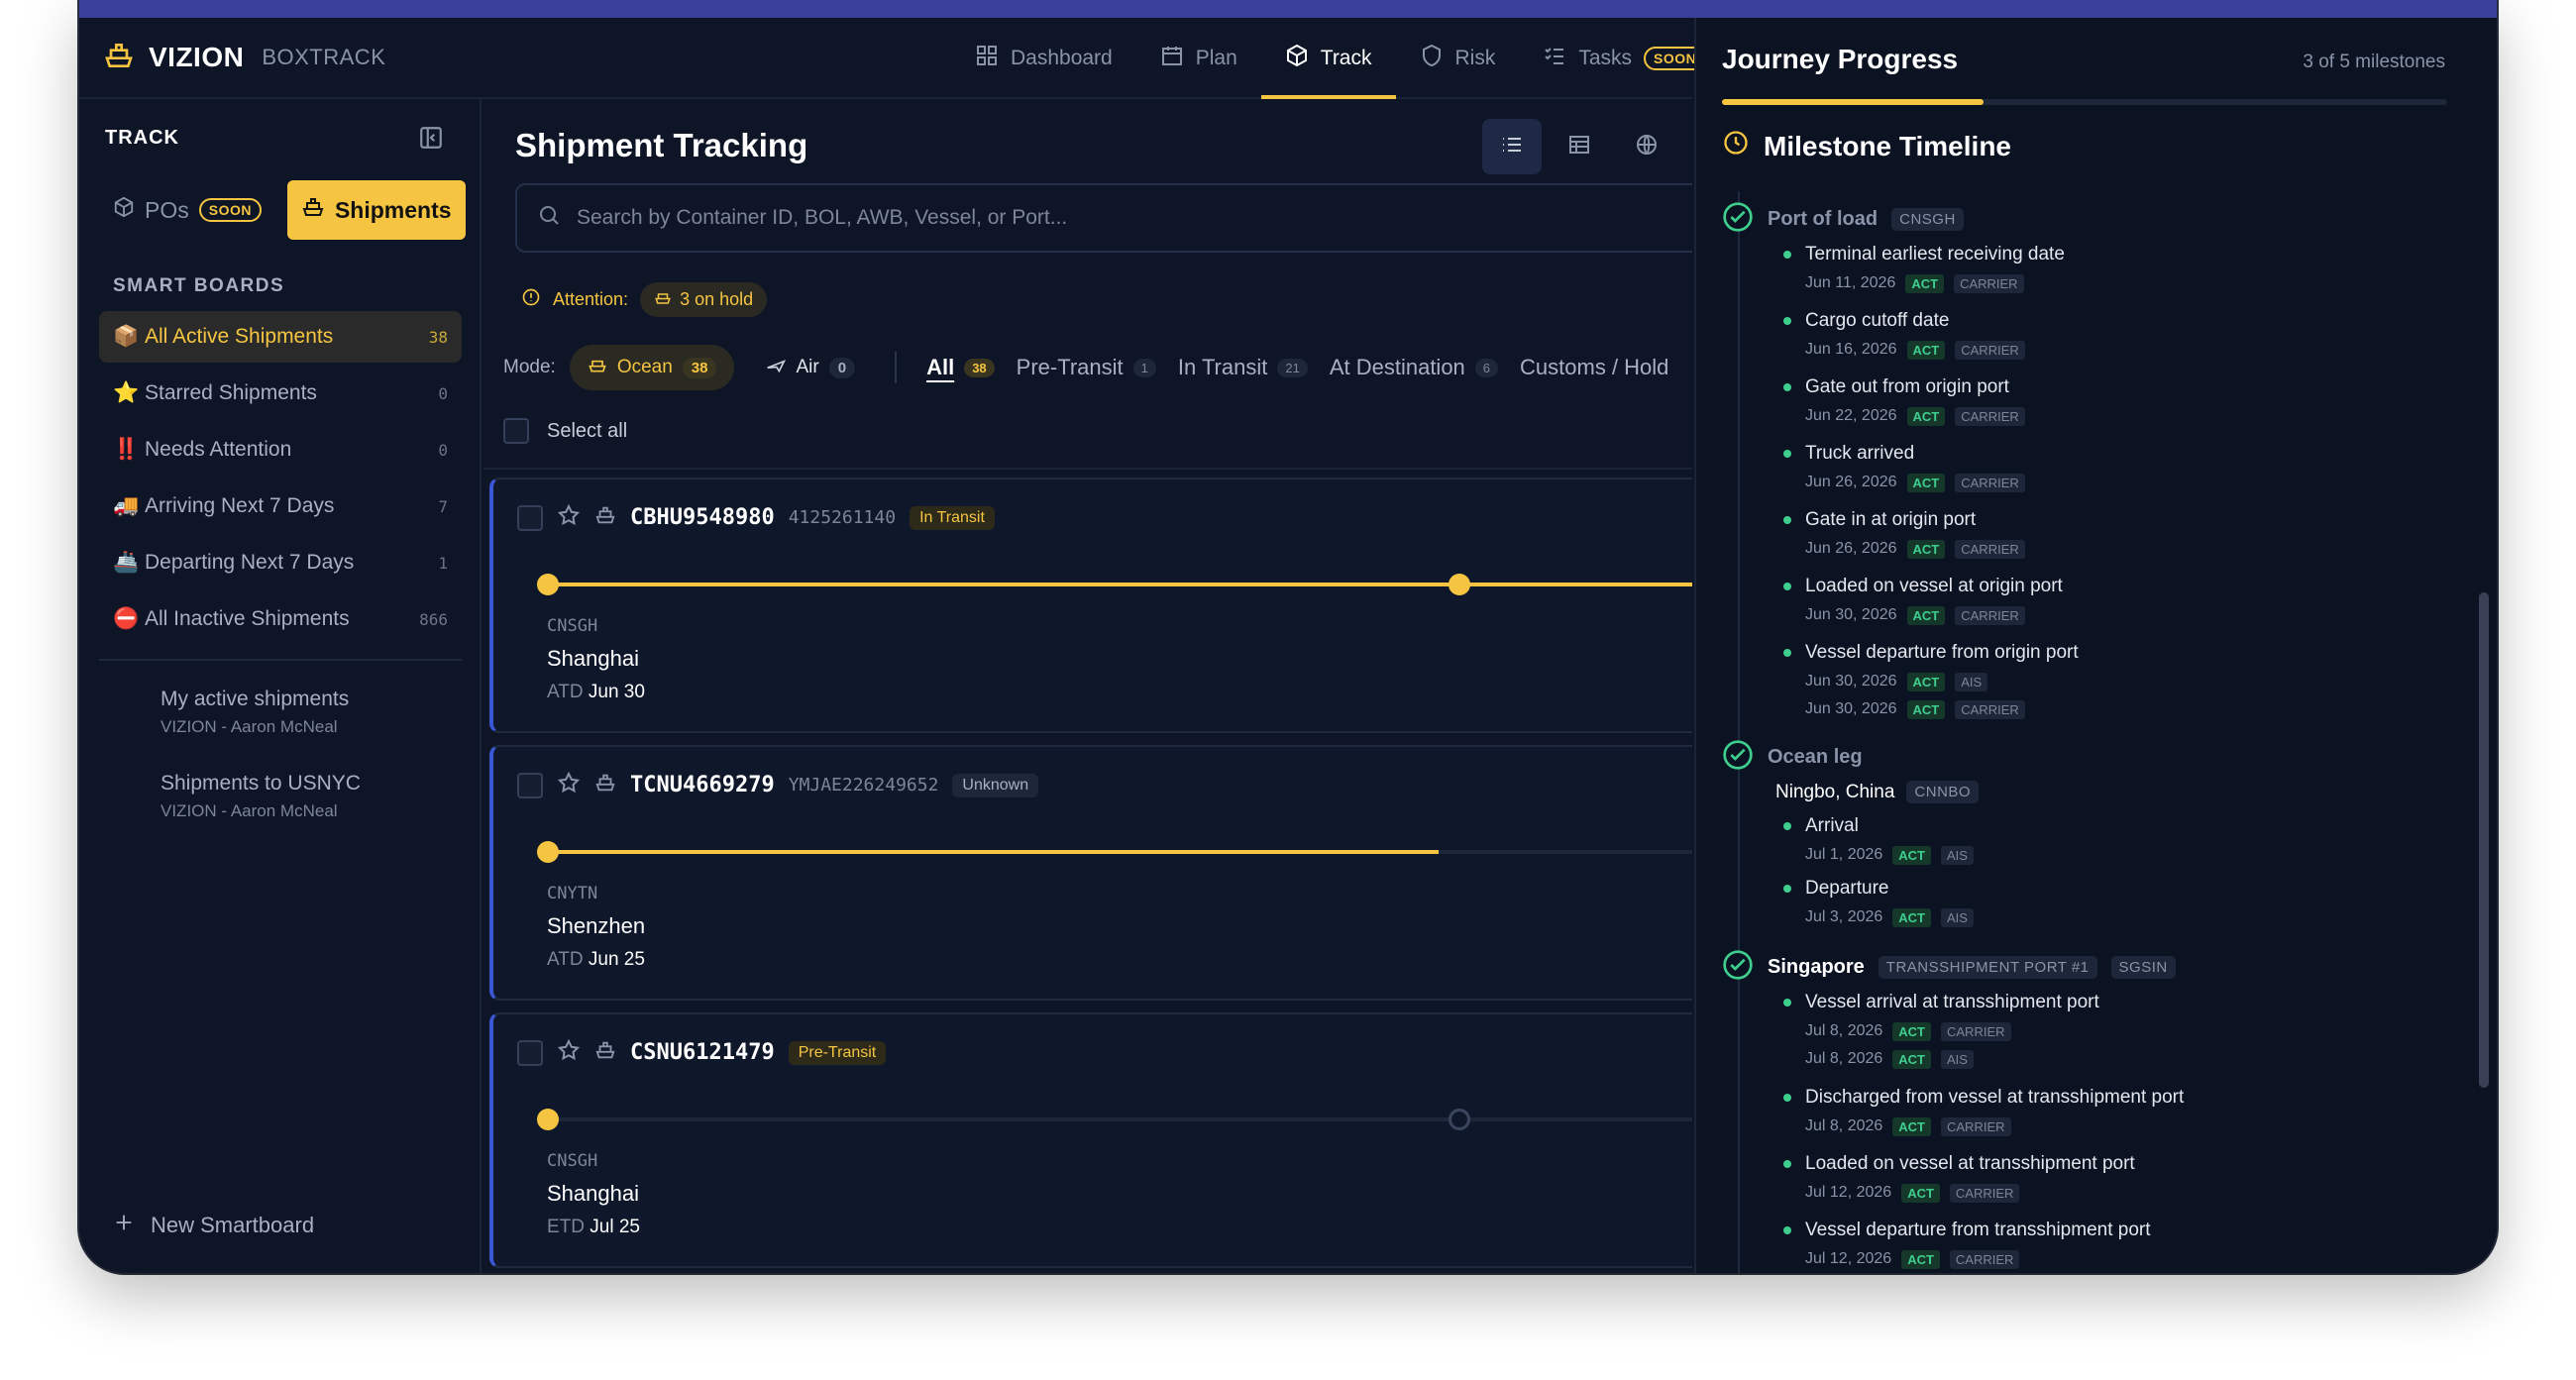 The image size is (2576, 1380). I want to click on tab-count: 38, so click(979, 367).